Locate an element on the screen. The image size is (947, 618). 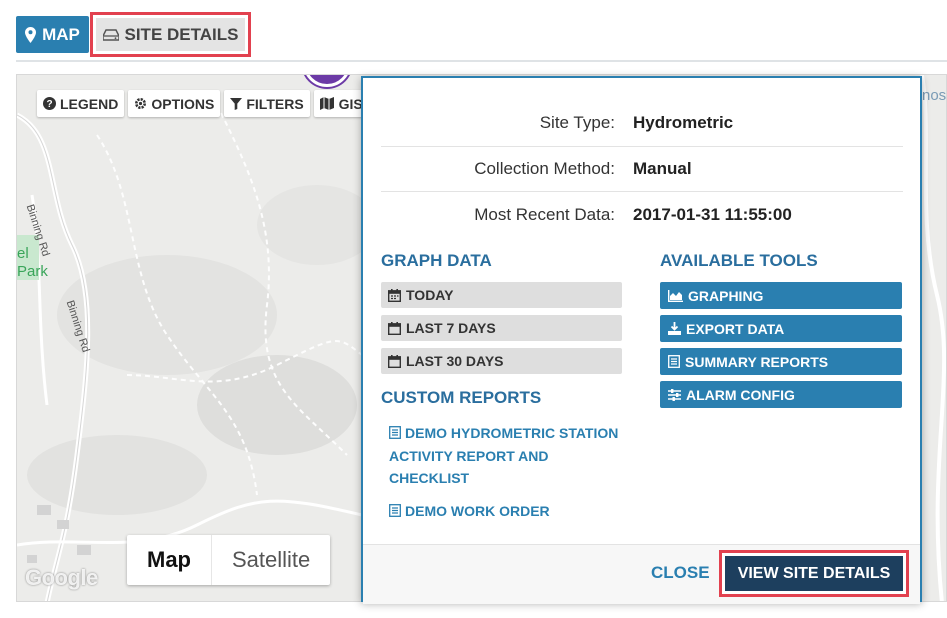
close-button: CLOSE is located at coordinates (680, 573).